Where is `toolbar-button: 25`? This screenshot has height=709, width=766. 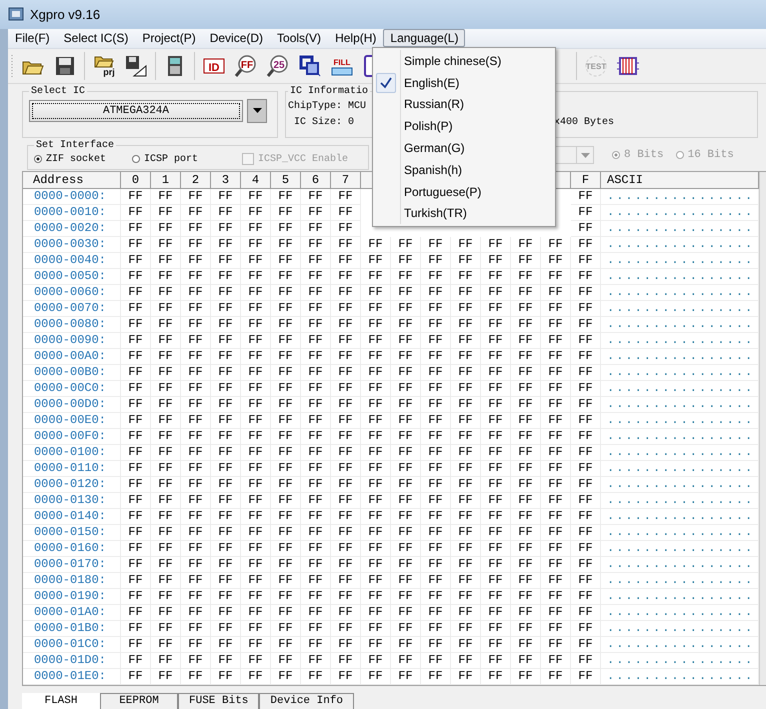
toolbar-button: 25 is located at coordinates (278, 65).